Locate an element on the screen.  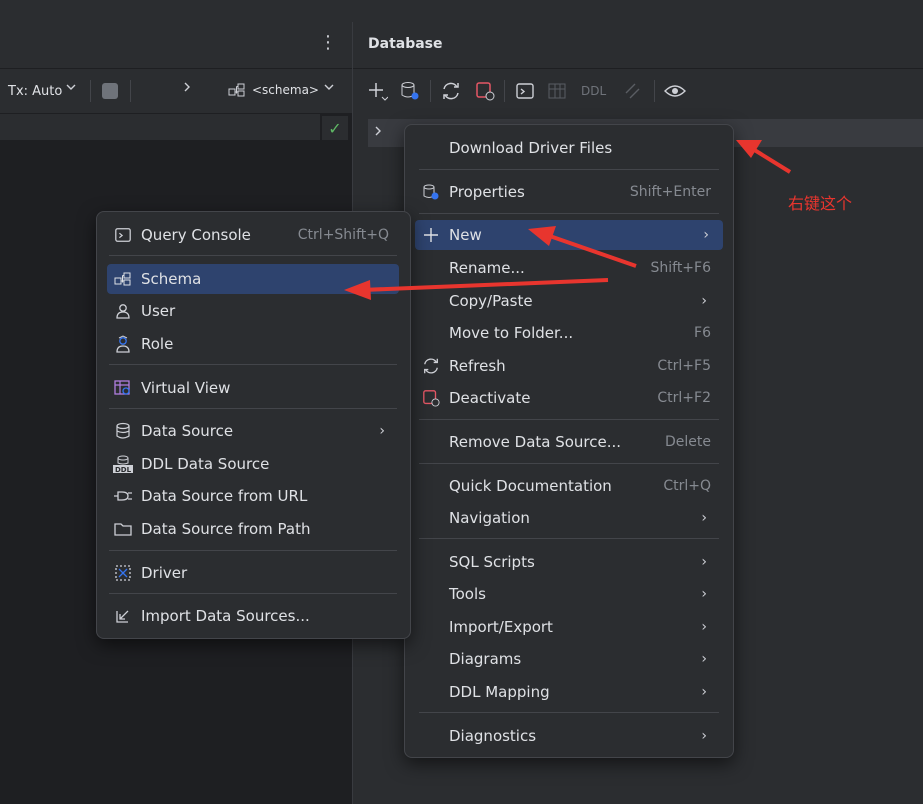
menu-item-label: User is located at coordinates (158, 311).